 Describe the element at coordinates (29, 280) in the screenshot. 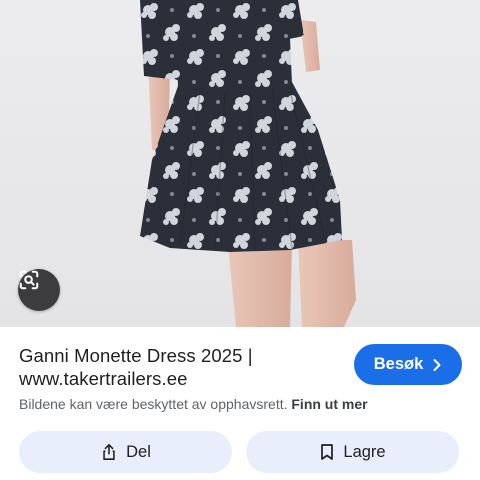

I see `lens-search-icon` at that location.